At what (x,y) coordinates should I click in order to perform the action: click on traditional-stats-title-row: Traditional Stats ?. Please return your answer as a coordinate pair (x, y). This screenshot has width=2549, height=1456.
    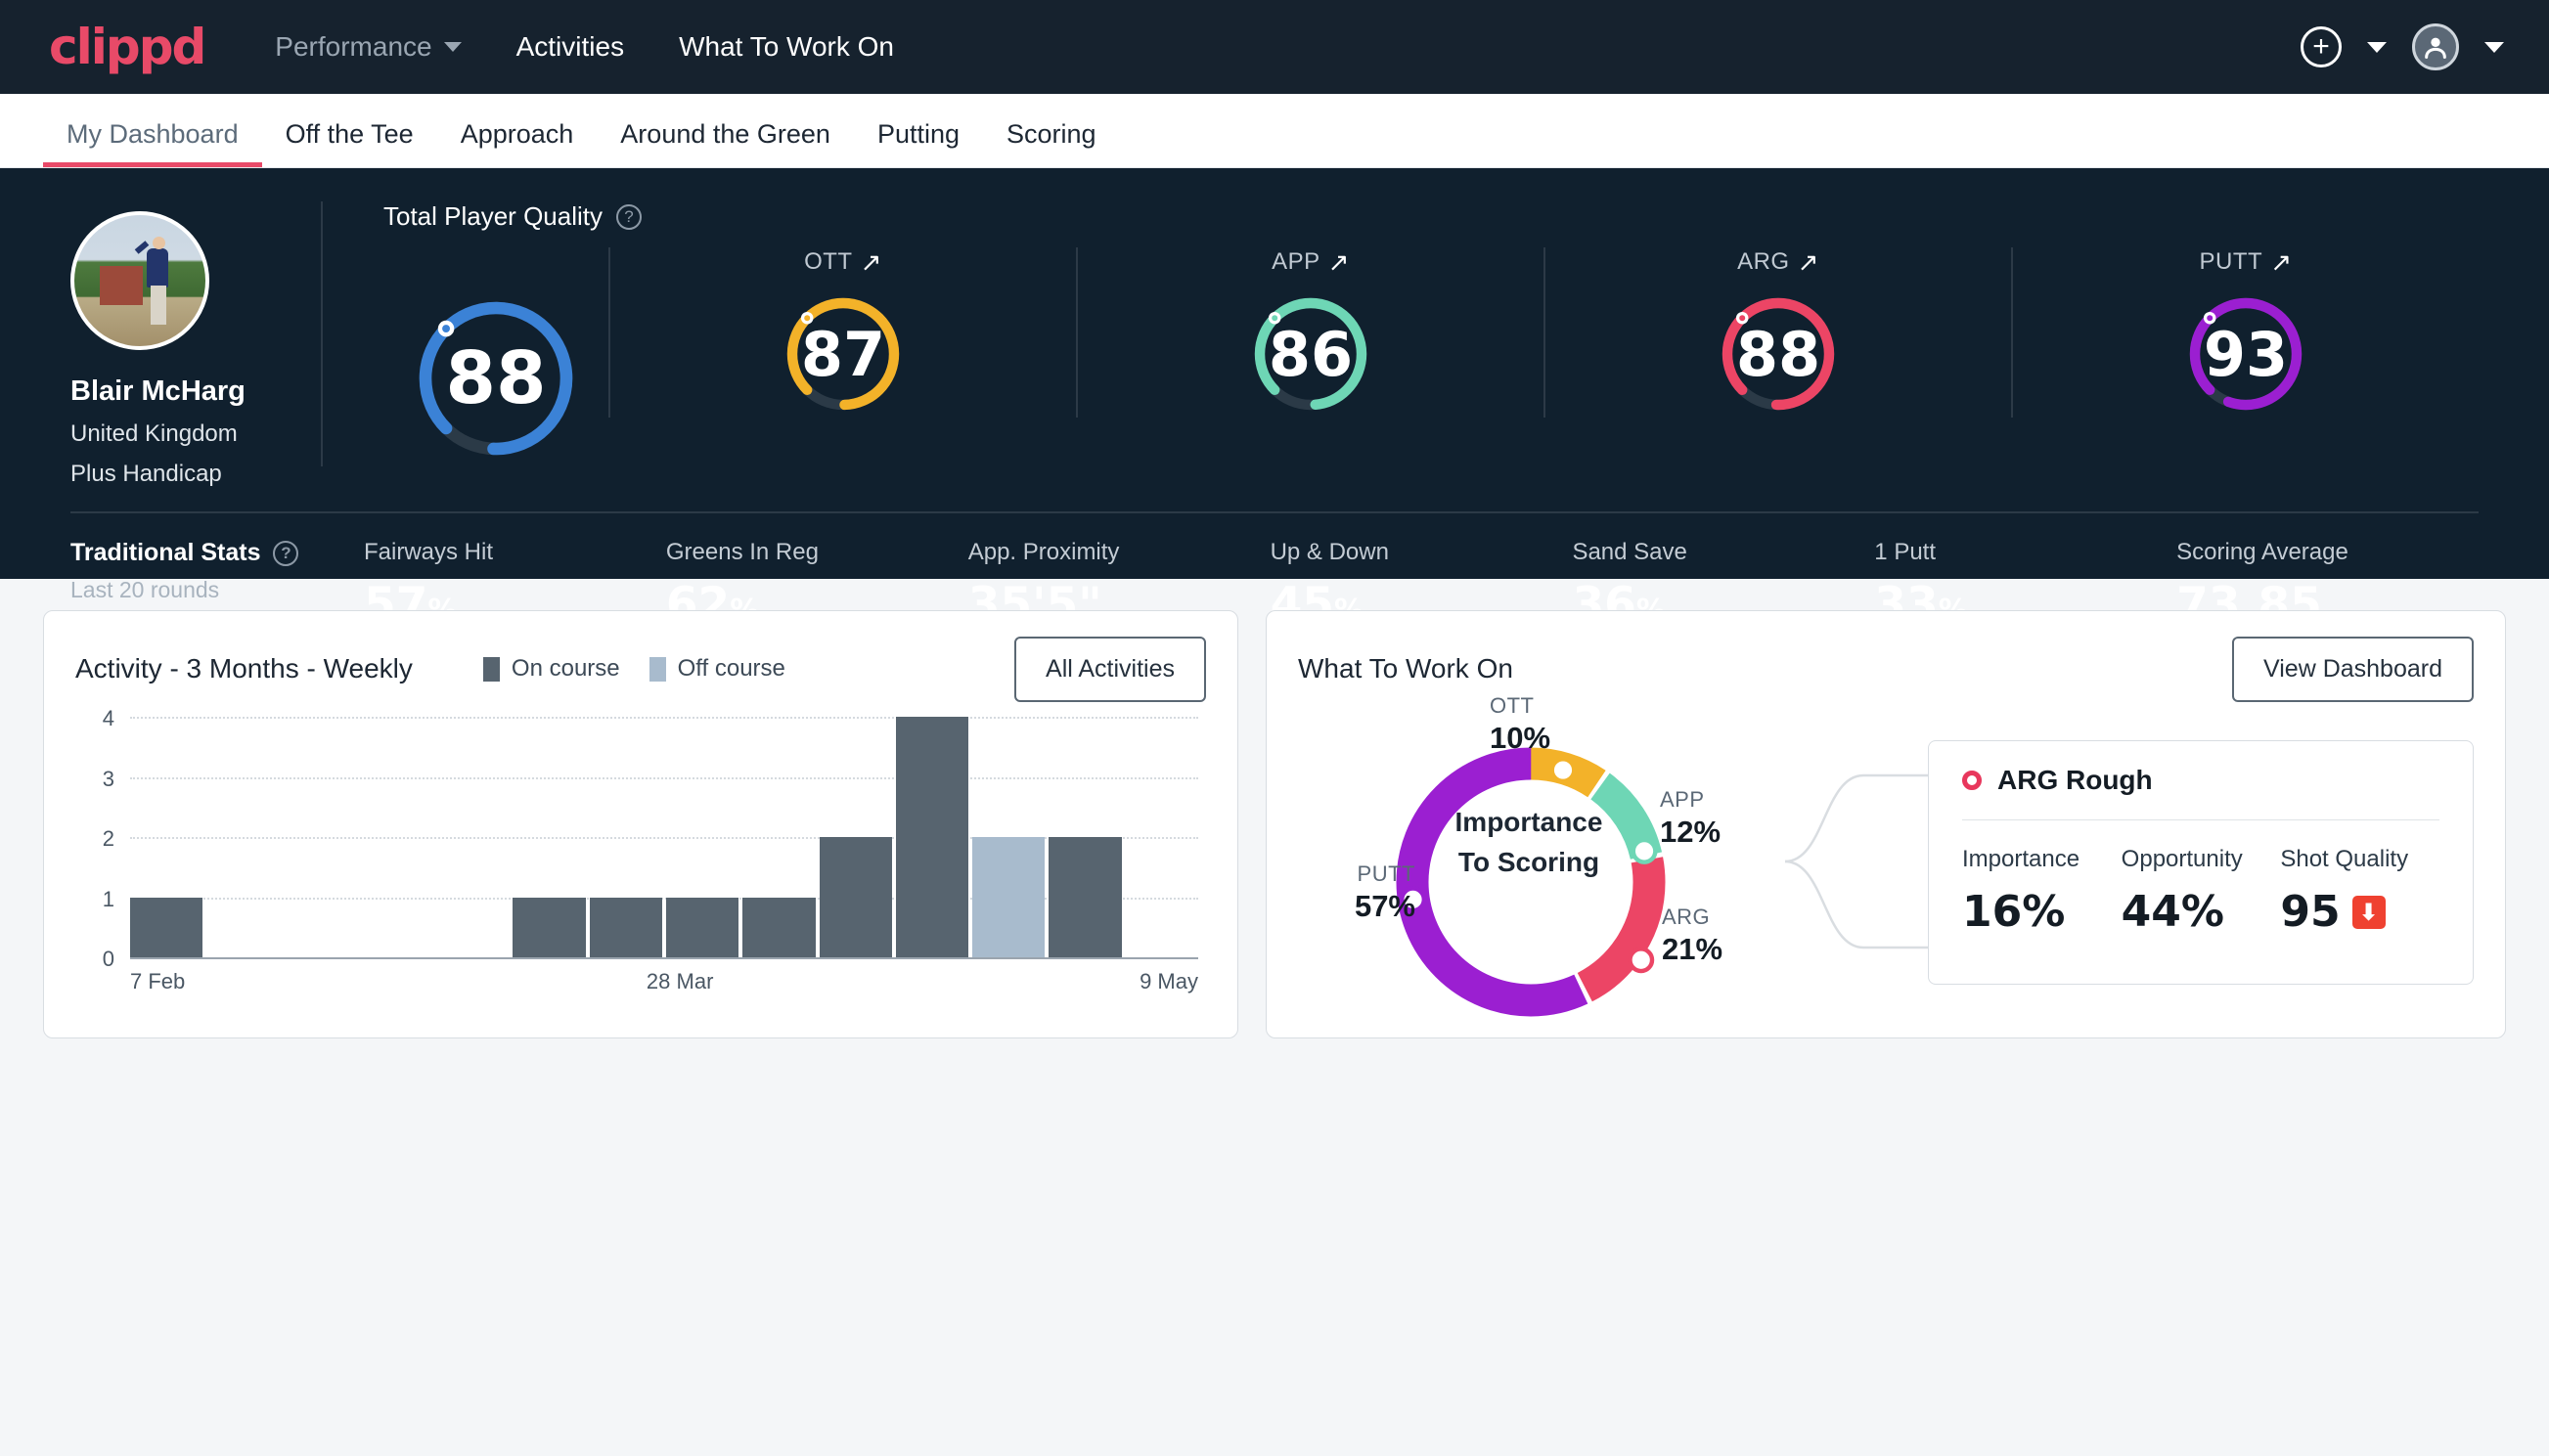
    Looking at the image, I should click on (217, 553).